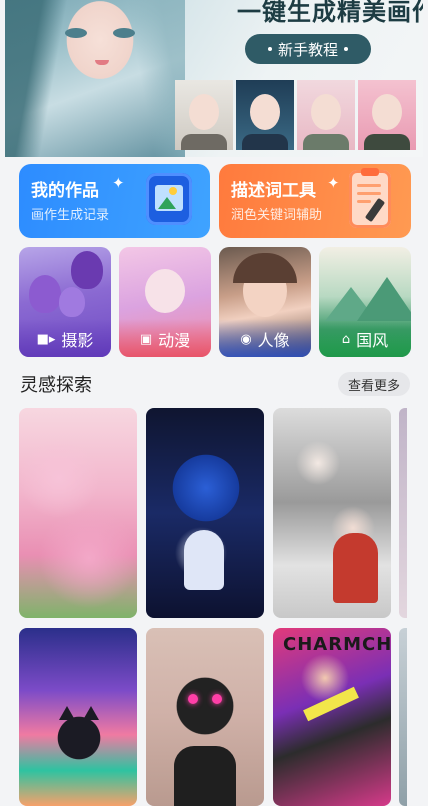 The height and width of the screenshot is (806, 428). I want to click on prompt-tool-subtitle: 润色关键词辅助, so click(277, 215).